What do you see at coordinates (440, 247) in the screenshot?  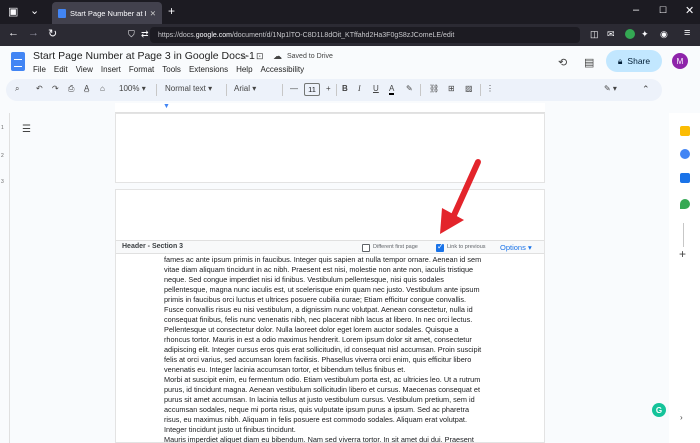 I see `link-to-previous-checkbox` at bounding box center [440, 247].